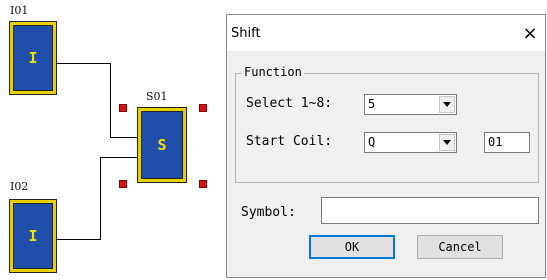 Image resolution: width=547 pixels, height=280 pixels. Describe the element at coordinates (430, 210) in the screenshot. I see `symbol-input` at that location.